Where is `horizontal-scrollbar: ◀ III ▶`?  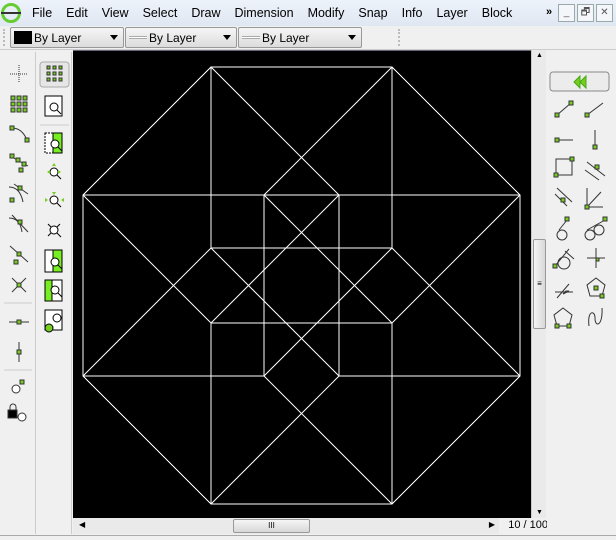
horizontal-scrollbar: ◀ III ▶ is located at coordinates (286, 526).